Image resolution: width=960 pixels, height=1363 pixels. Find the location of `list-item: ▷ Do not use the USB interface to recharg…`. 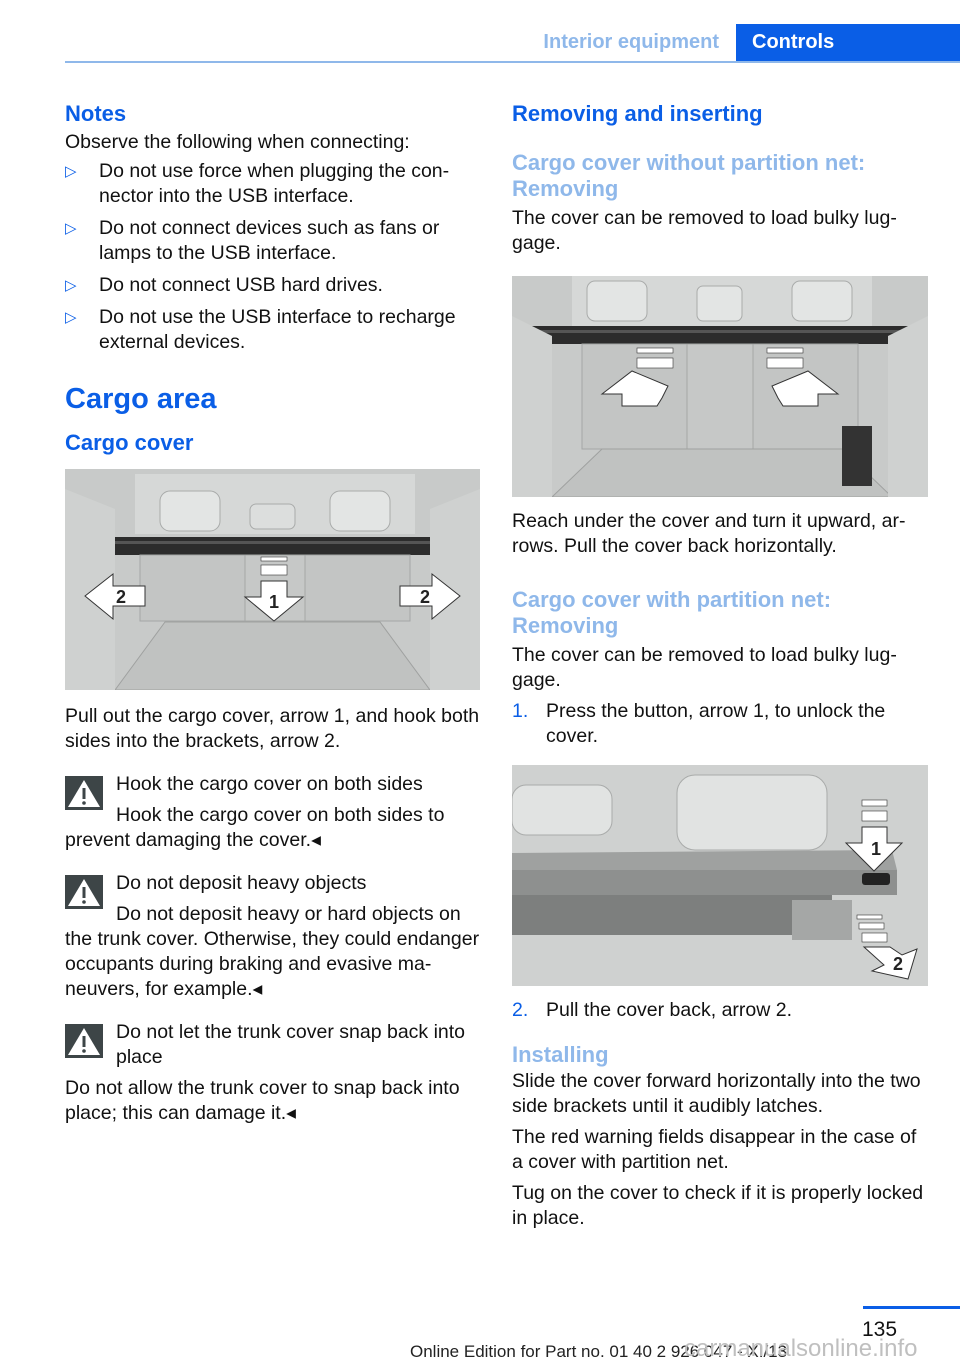

list-item: ▷ Do not use the USB interface to recharg… is located at coordinates (260, 329).